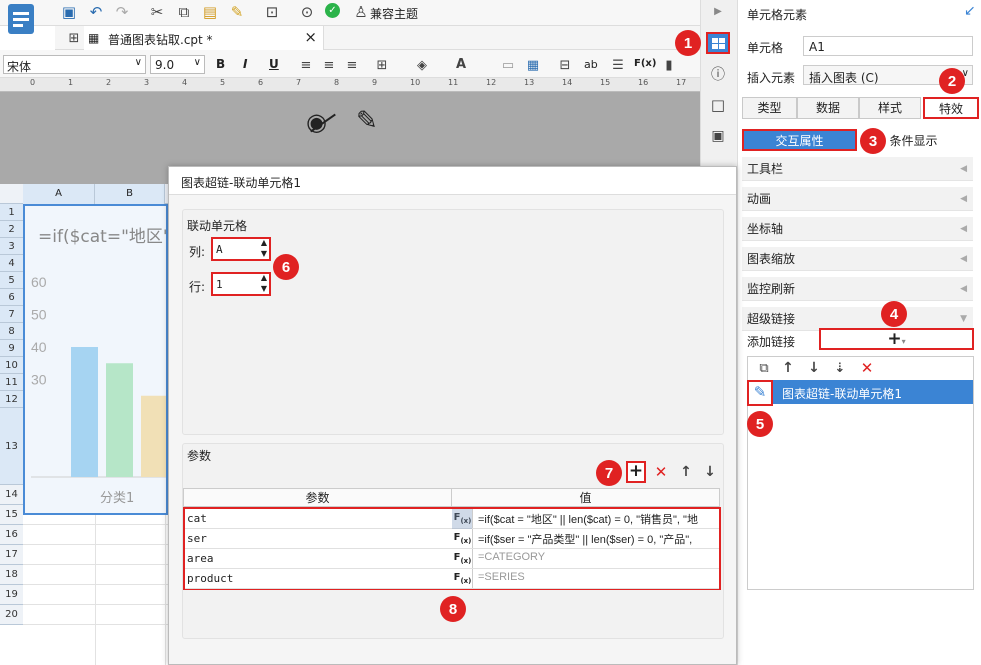 Image resolution: width=981 pixels, height=665 pixels. I want to click on grid-tab-icon: ⊞, so click(74, 38).